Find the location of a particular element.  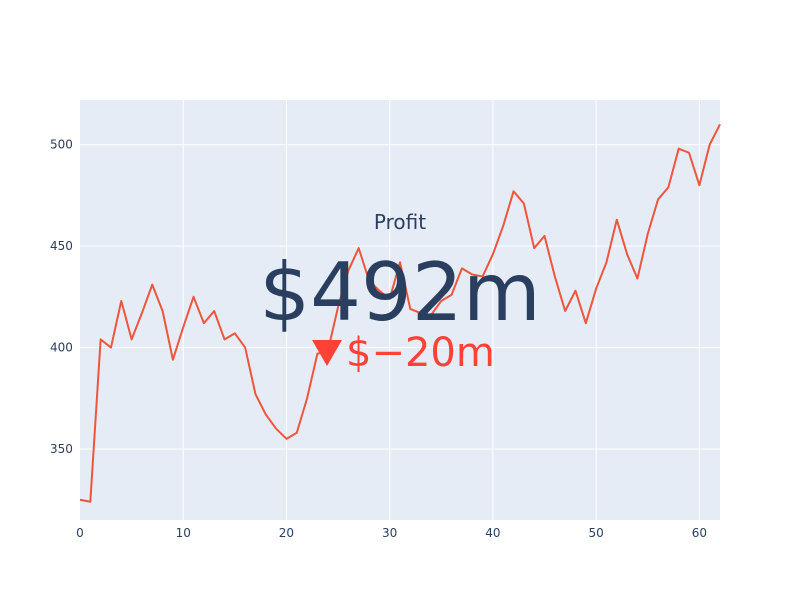

x-tick-label: 10 is located at coordinates (183, 533).